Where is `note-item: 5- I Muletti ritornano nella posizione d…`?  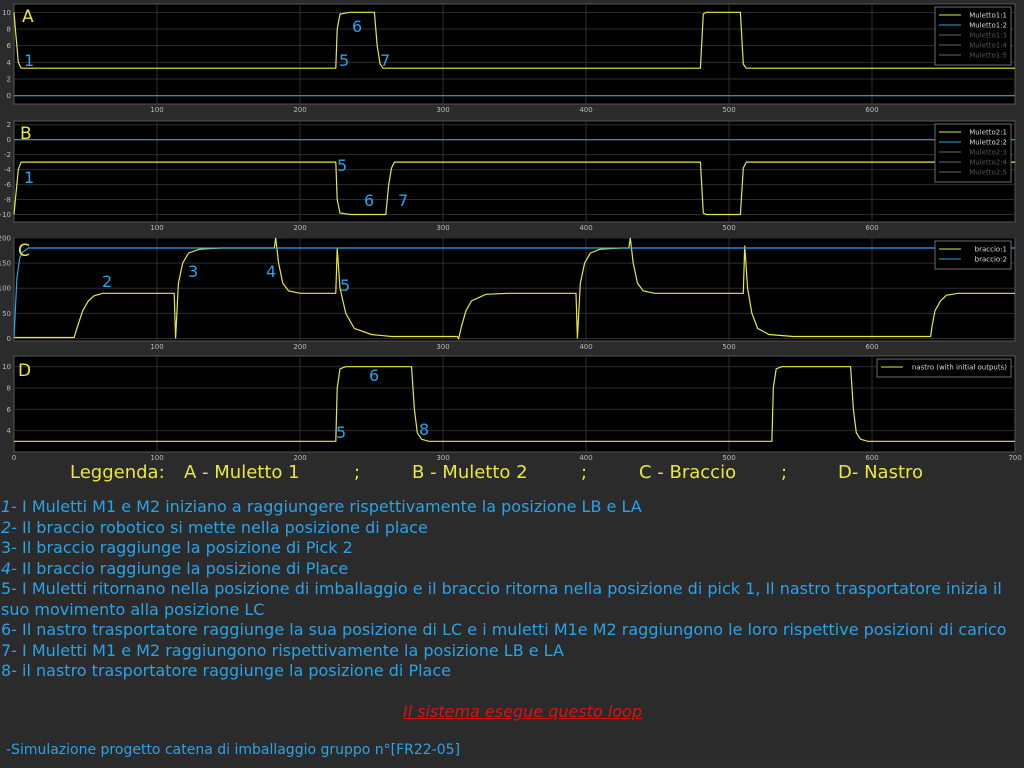
note-item: 5- I Muletti ritornano nella posizione d… is located at coordinates (501, 599).